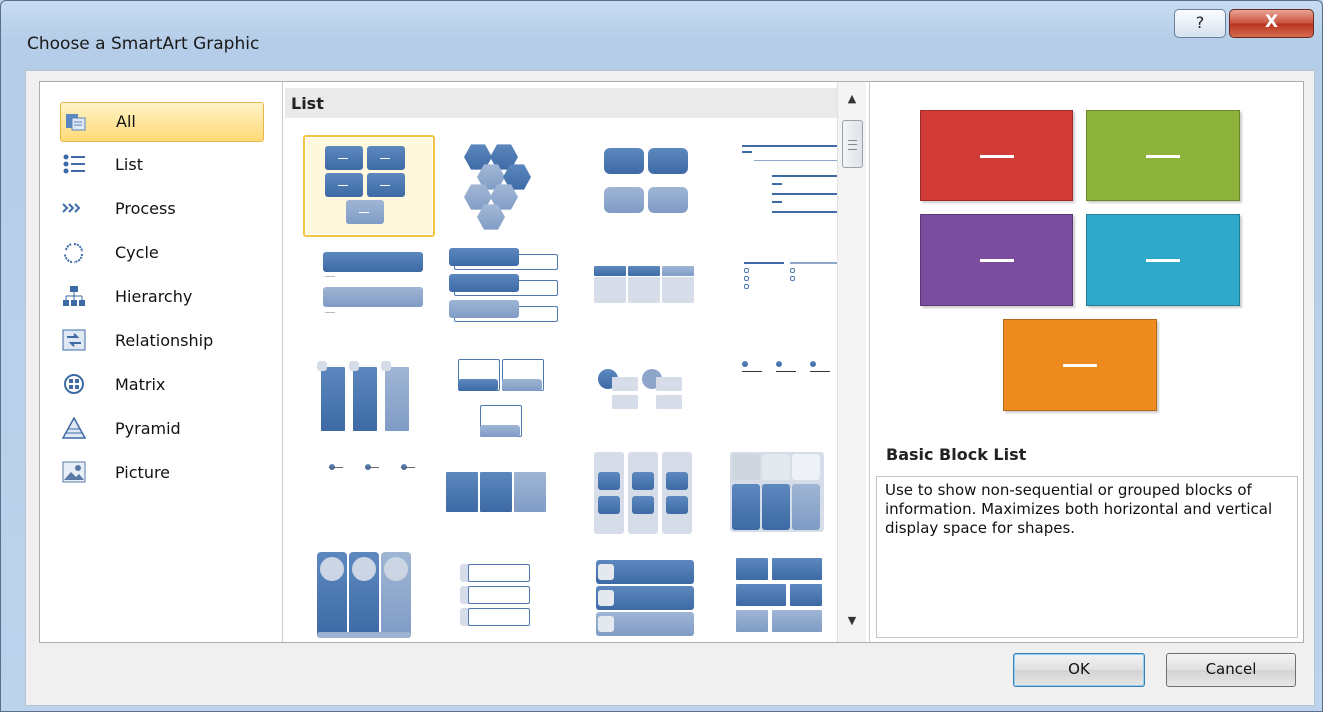  Describe the element at coordinates (508, 597) in the screenshot. I see `layout-table-hierarchy-list` at that location.